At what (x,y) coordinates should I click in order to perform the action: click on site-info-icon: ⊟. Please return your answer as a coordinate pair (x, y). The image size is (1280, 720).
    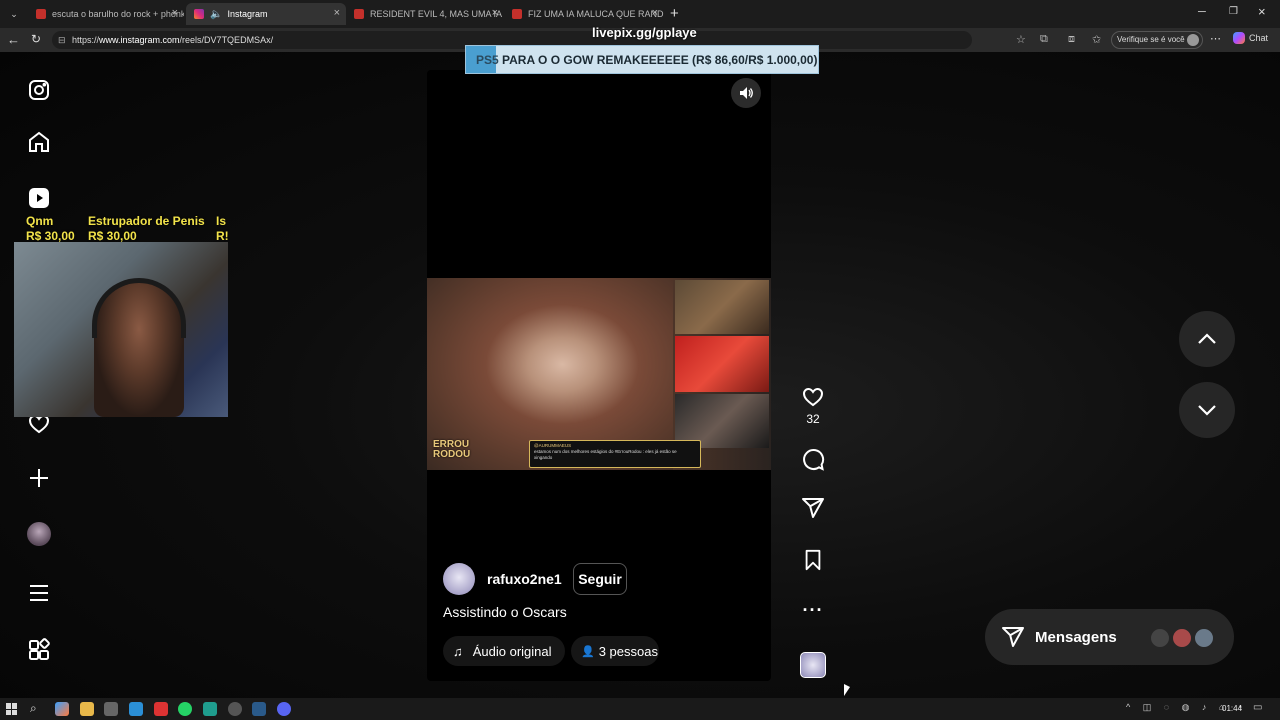
    Looking at the image, I should click on (62, 40).